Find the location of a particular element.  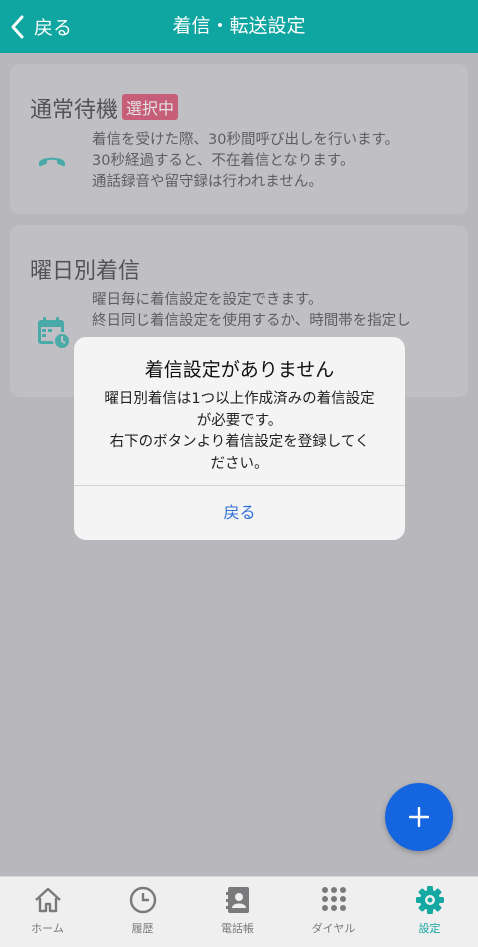

tab-history: 履歴 is located at coordinates (142, 912).